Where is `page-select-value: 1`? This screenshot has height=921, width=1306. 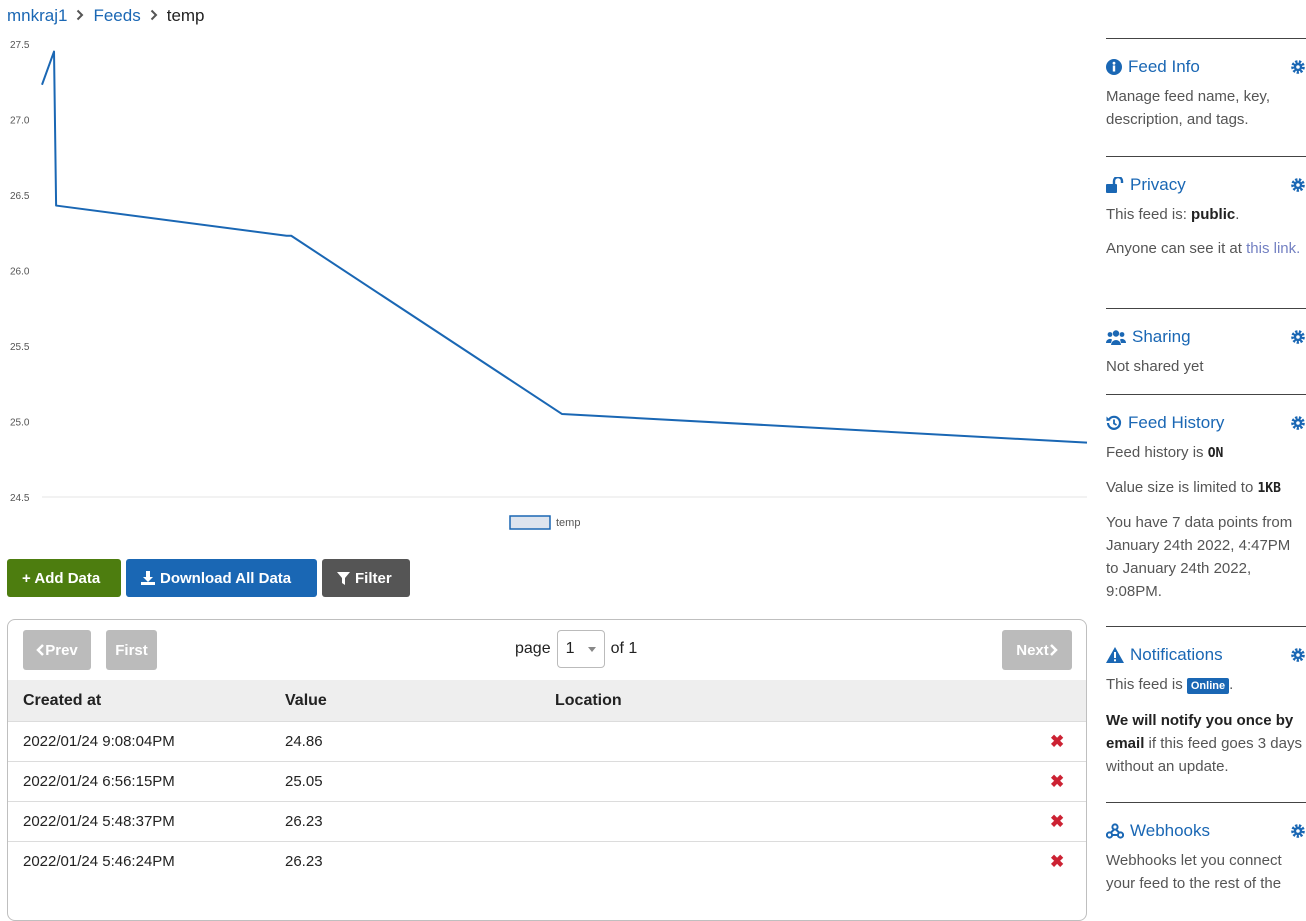
page-select-value: 1 is located at coordinates (570, 648).